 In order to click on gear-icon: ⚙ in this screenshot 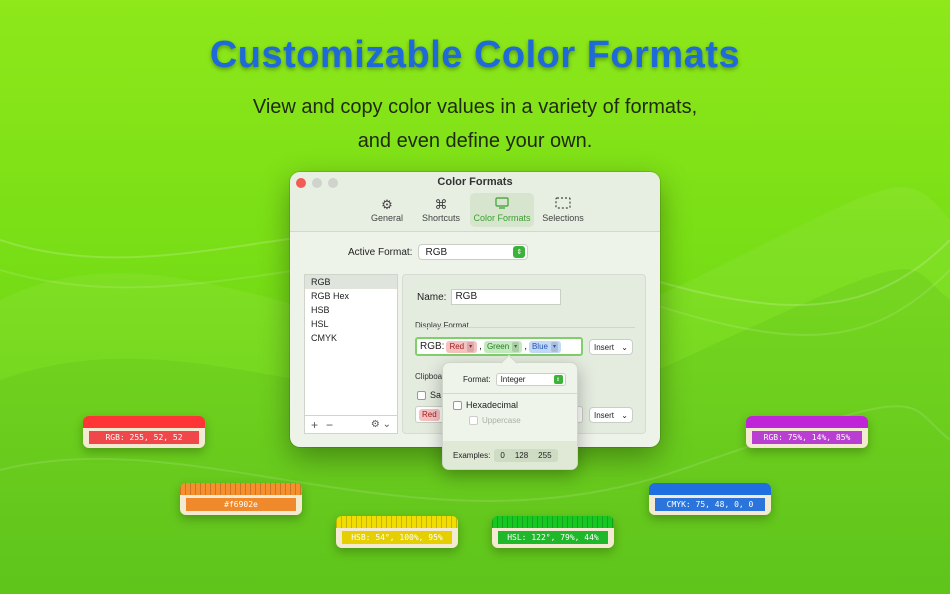, I will do `click(387, 204)`.